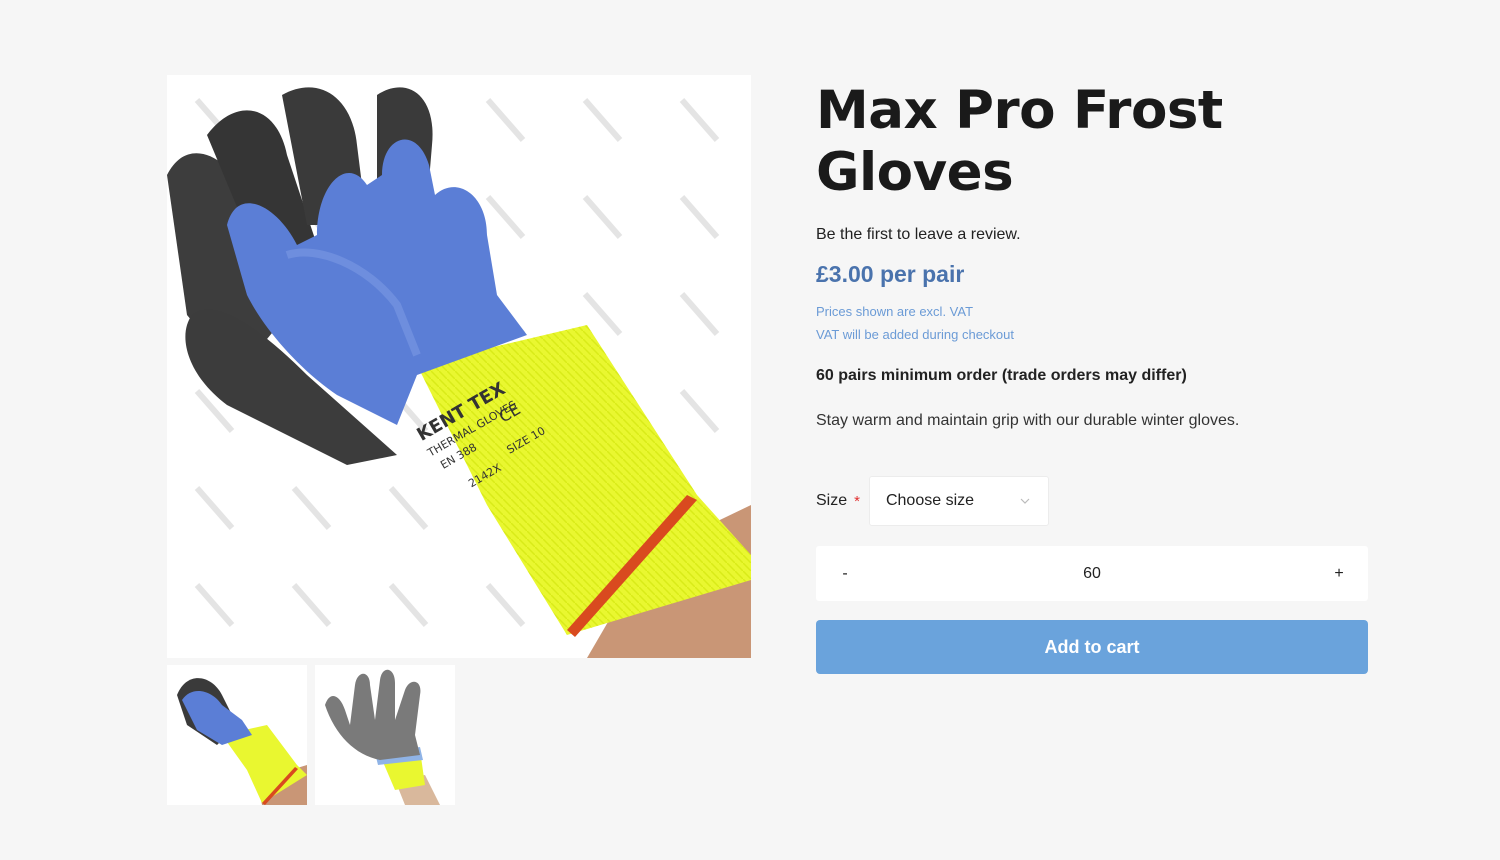 The height and width of the screenshot is (860, 1500). What do you see at coordinates (915, 334) in the screenshot?
I see `vat-note-checkout: VAT will be added during checkout` at bounding box center [915, 334].